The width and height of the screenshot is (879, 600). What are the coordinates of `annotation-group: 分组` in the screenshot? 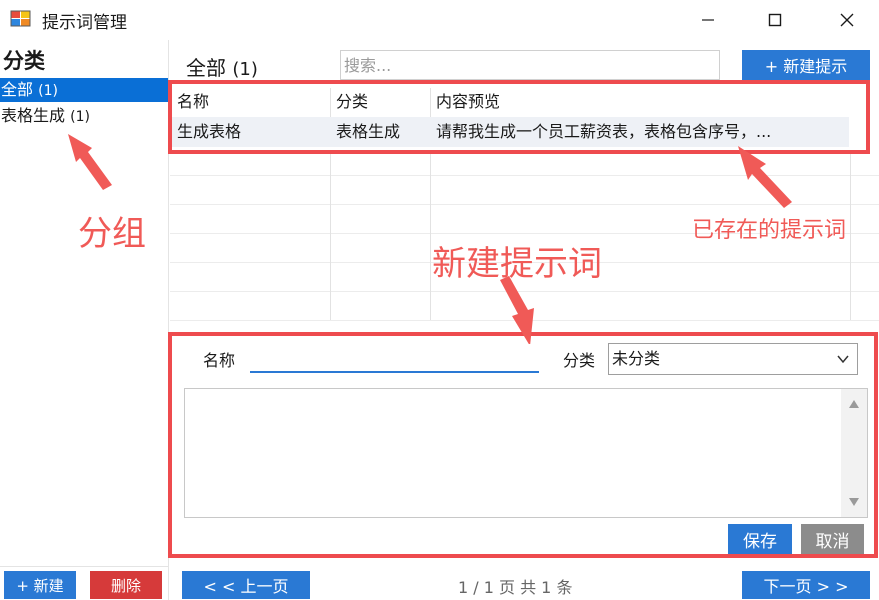 It's located at (112, 234).